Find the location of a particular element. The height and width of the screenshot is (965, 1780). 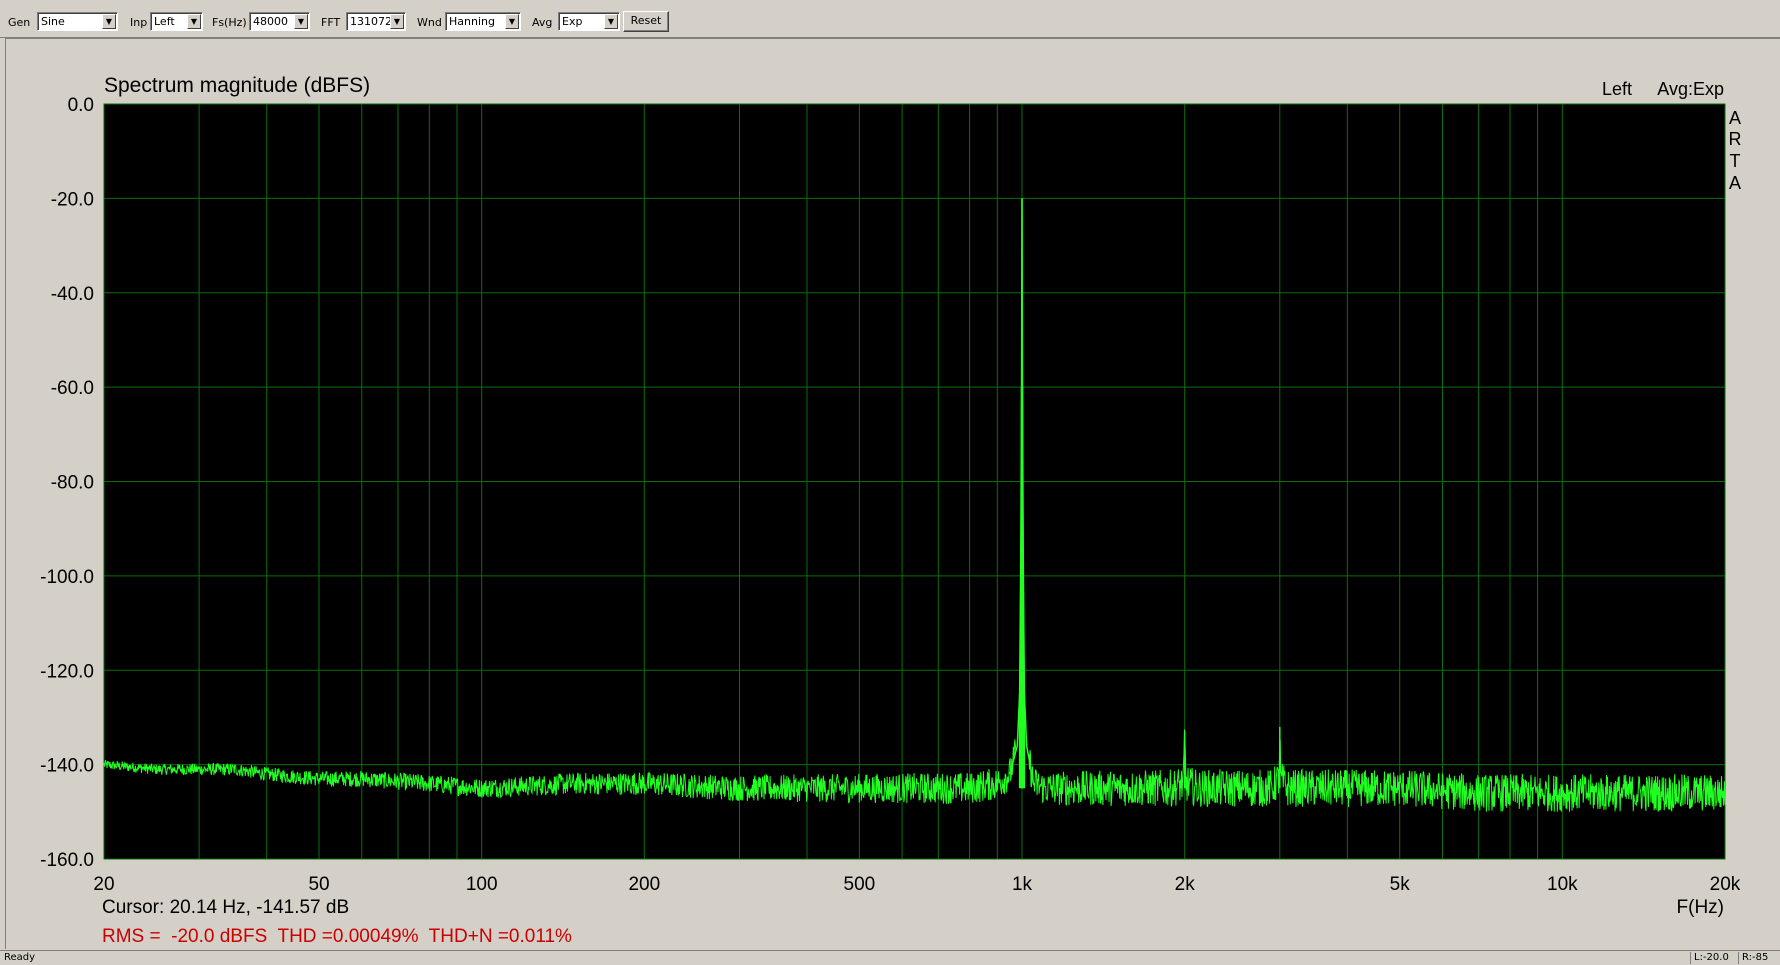

status-pane-right-level: R:-85 is located at coordinates (1759, 958).